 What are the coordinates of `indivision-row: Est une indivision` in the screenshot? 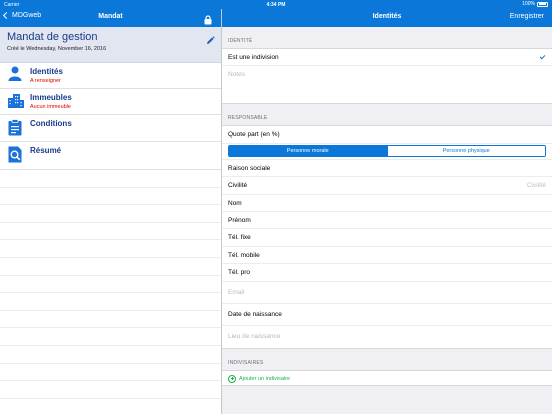 It's located at (387, 58).